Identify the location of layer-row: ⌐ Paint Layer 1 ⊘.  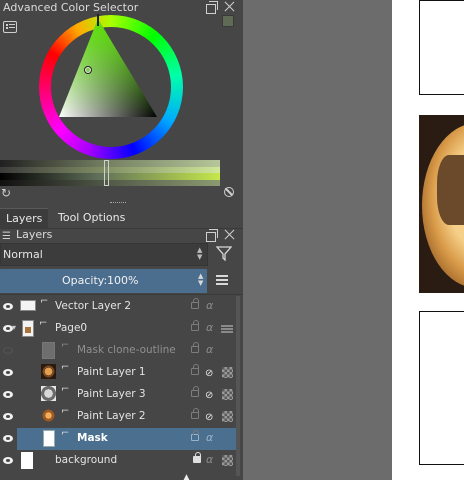
(118, 373).